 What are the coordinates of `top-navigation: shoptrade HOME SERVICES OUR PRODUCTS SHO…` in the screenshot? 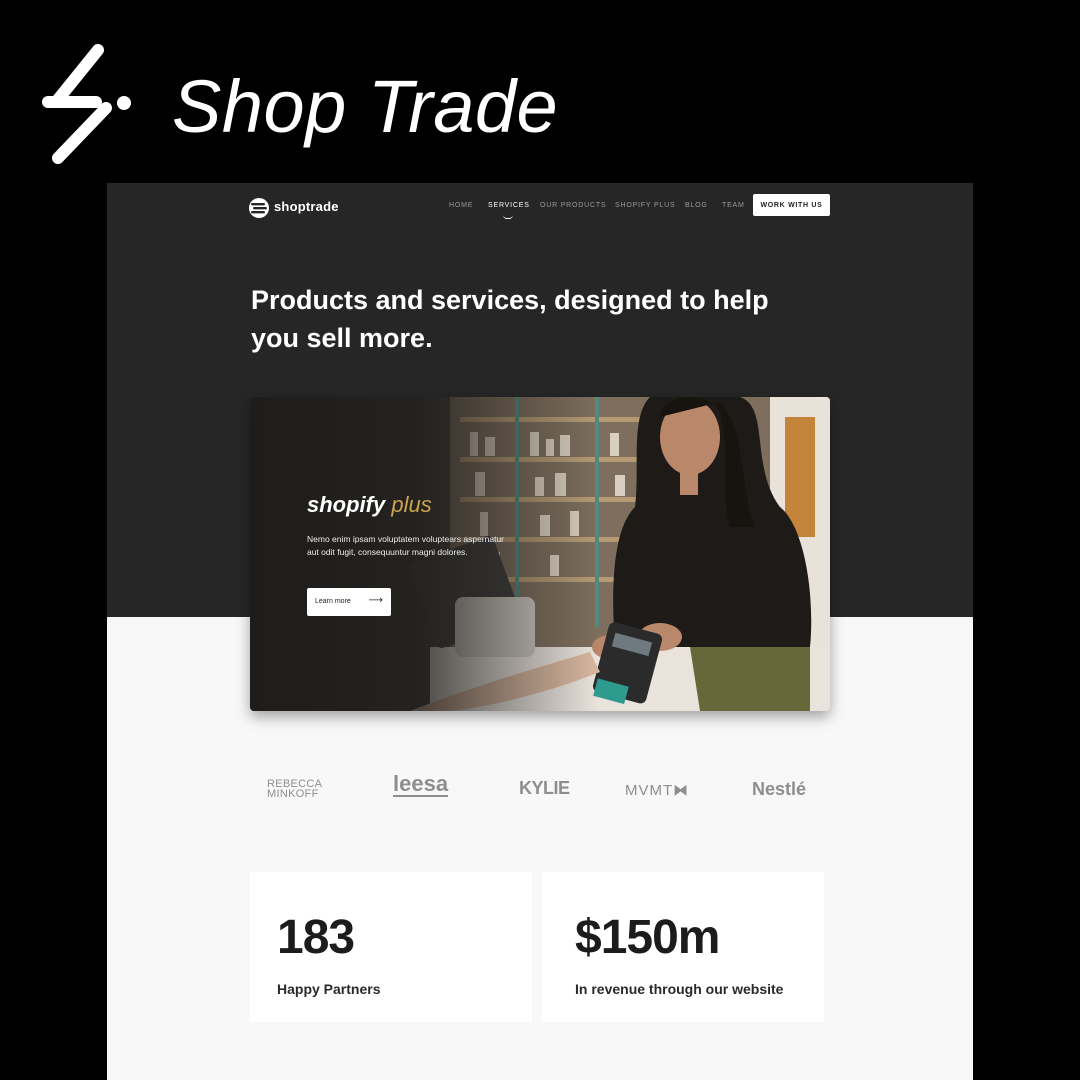 It's located at (540, 207).